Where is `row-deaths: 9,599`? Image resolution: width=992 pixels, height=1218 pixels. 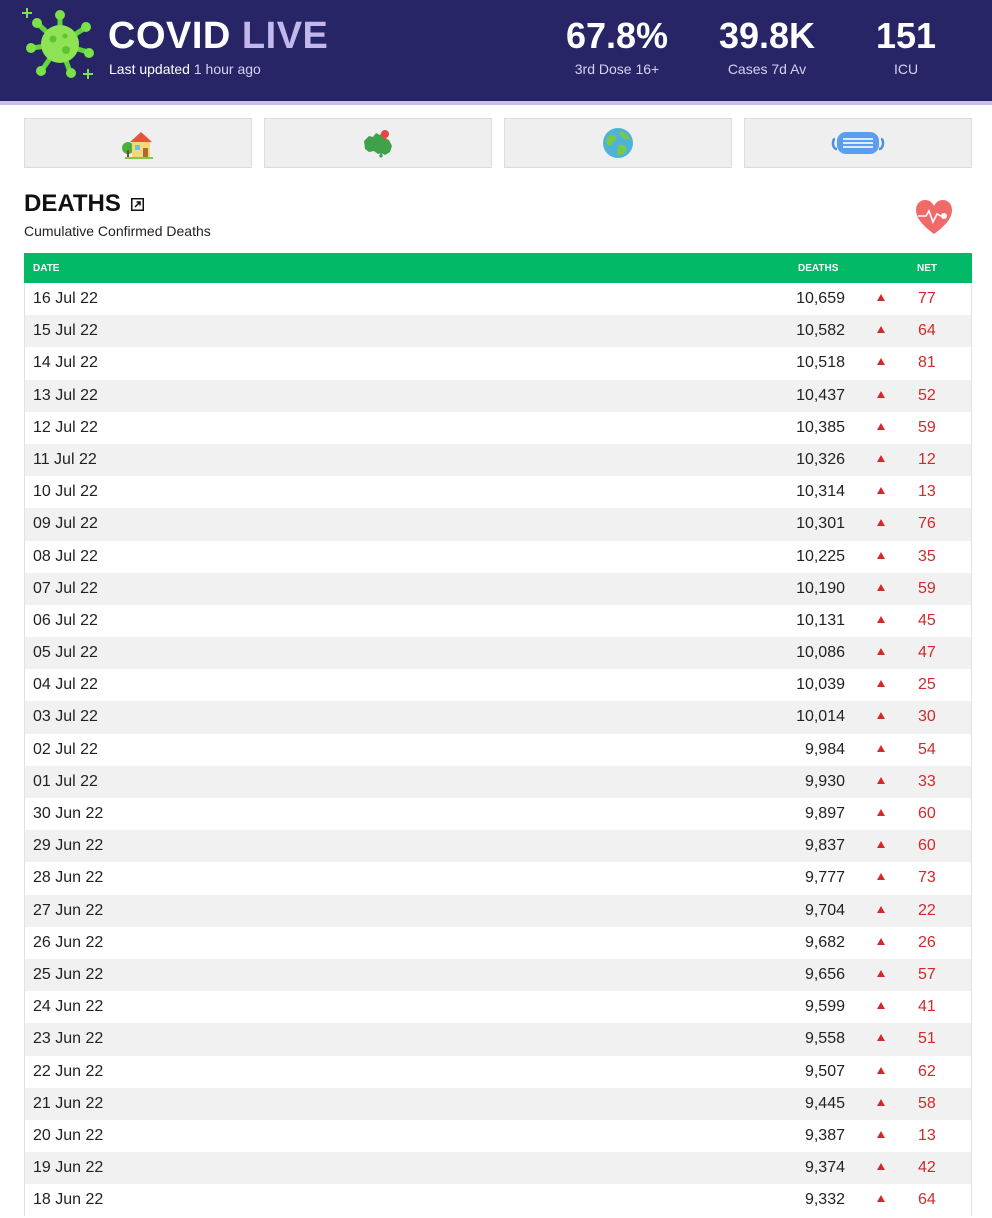 row-deaths: 9,599 is located at coordinates (824, 1007).